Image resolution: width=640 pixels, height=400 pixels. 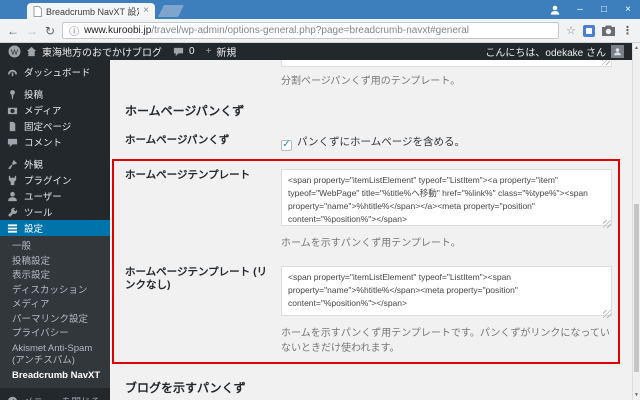 I want to click on sidebar-item-label: 設定, so click(x=34, y=229).